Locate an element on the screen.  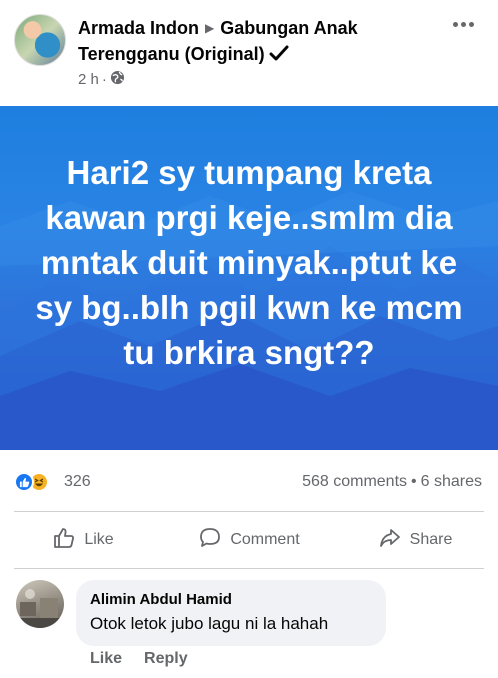
shares-count: 6 shares is located at coordinates (451, 481).